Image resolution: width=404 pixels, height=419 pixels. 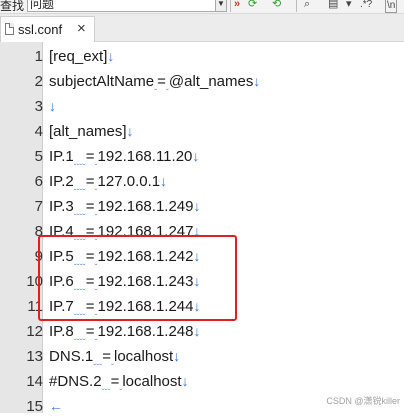 I want to click on find-next-icon: ⟳, so click(x=252, y=5).